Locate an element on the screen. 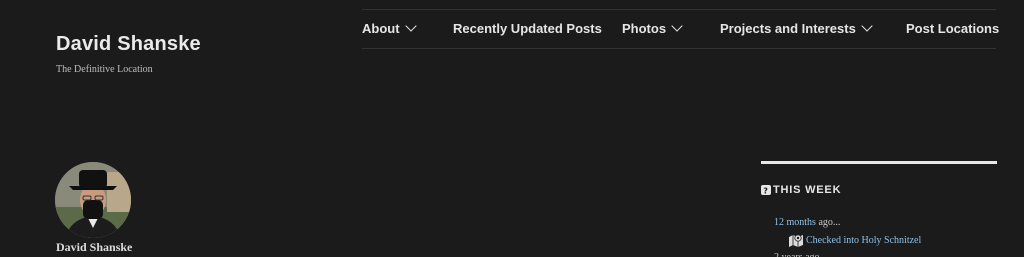 Image resolution: width=1024 pixels, height=257 pixels. nav-item-post-locations: Post Locations is located at coordinates (952, 28).